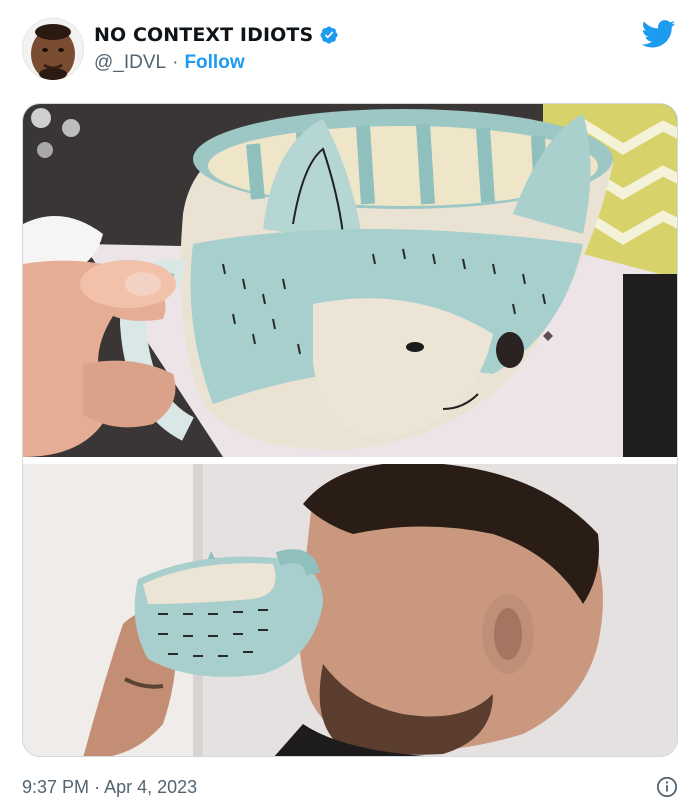 This screenshot has height=808, width=700. Describe the element at coordinates (56, 786) in the screenshot. I see `tweet-time: 9:37 PM` at that location.